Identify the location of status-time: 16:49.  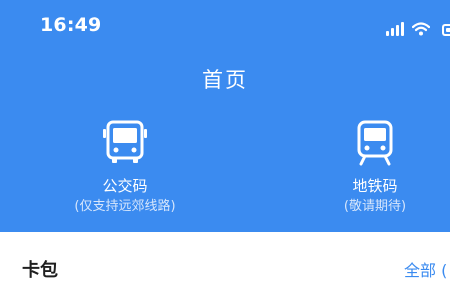
(71, 25).